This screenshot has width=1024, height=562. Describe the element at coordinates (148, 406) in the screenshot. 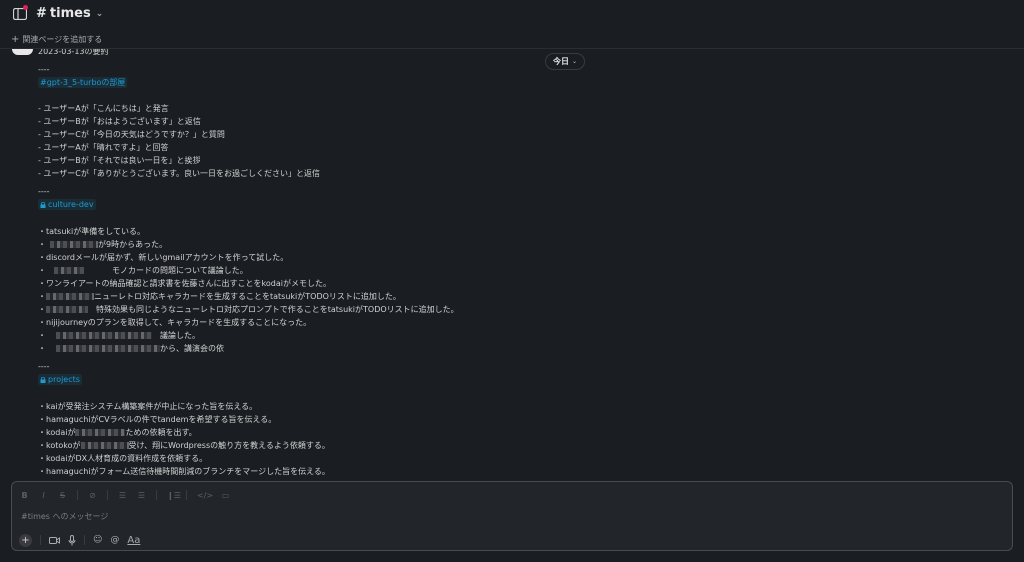

I see `list-item: ・kaiが受発注システム構築案件が中止になった旨を伝える。` at that location.